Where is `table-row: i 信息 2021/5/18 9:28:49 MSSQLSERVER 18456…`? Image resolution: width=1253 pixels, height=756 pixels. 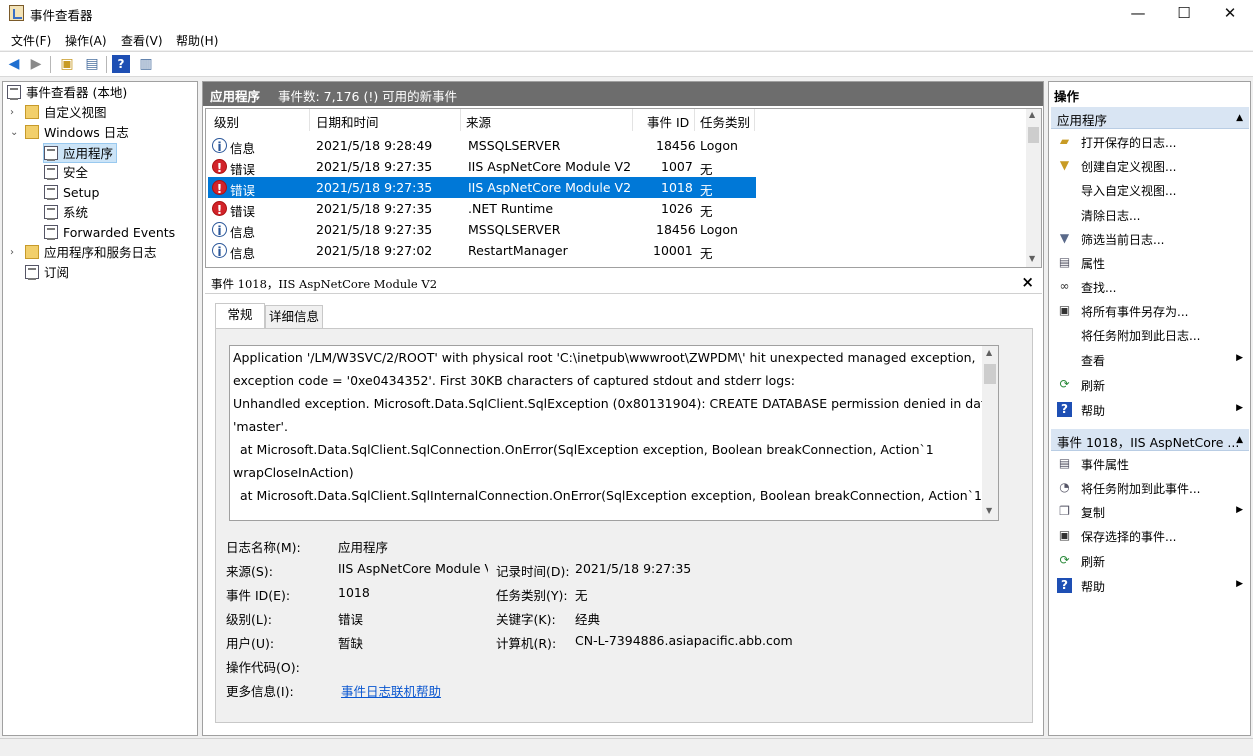 table-row: i 信息 2021/5/18 9:28:49 MSSQLSERVER 18456… is located at coordinates (482, 145).